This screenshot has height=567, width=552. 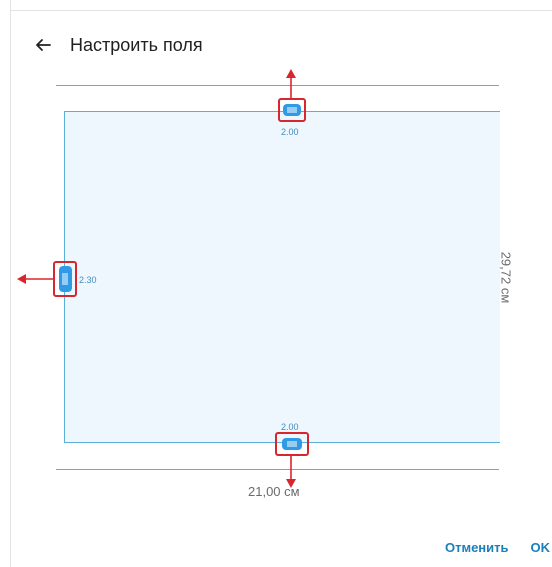 What do you see at coordinates (290, 132) in the screenshot?
I see `top-margin-value: 2.00` at bounding box center [290, 132].